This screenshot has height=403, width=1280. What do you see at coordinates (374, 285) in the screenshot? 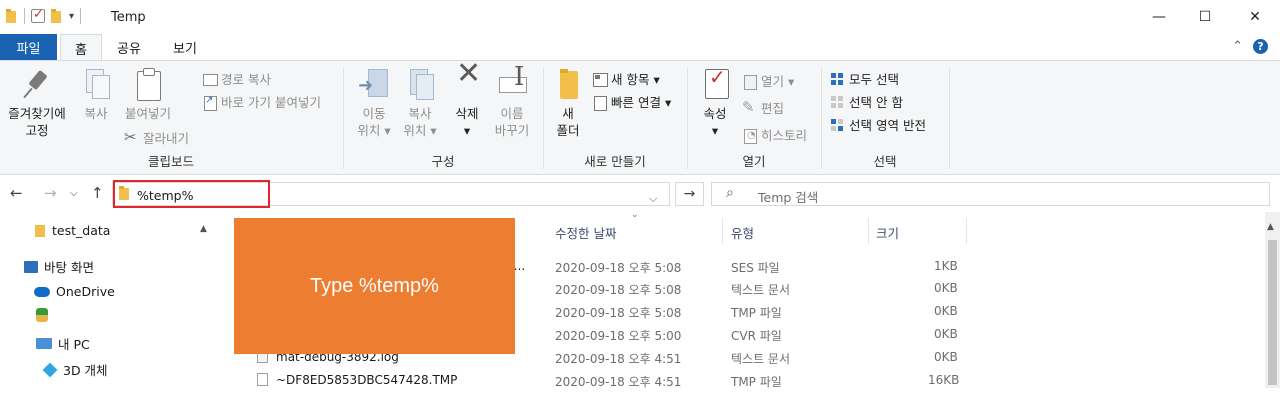
I see `callout-text: Type %temp%` at bounding box center [374, 285].